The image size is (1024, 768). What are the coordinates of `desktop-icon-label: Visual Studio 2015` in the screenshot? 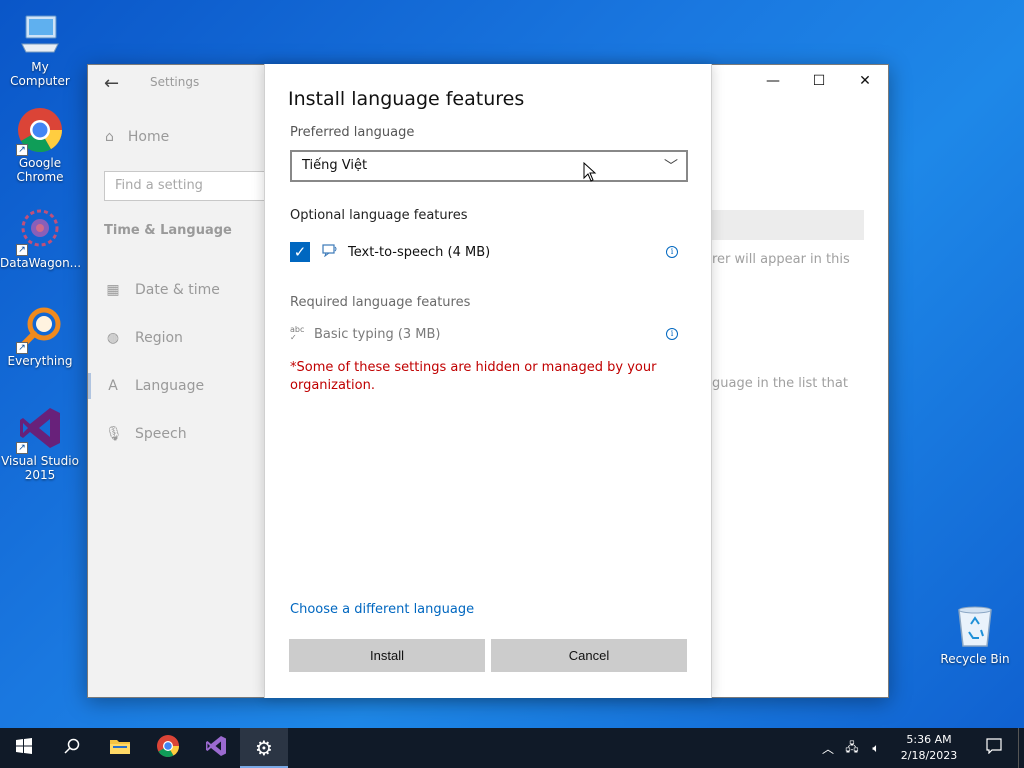 It's located at (40, 468).